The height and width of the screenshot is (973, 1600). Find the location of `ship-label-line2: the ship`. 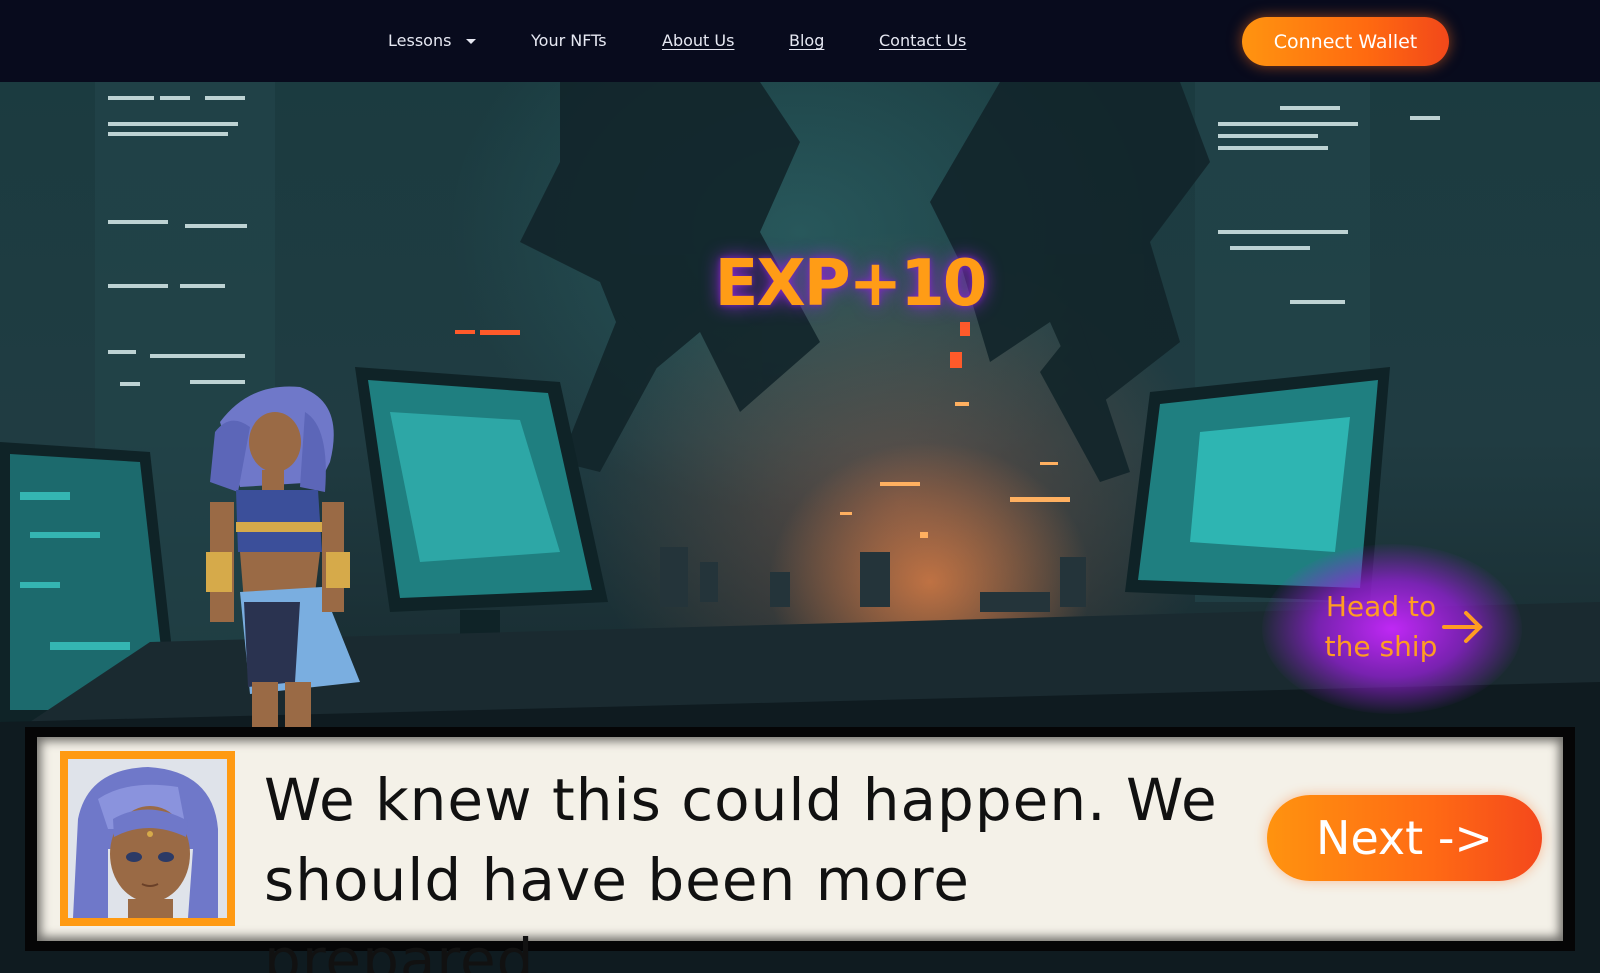

ship-label-line2: the ship is located at coordinates (1381, 646).